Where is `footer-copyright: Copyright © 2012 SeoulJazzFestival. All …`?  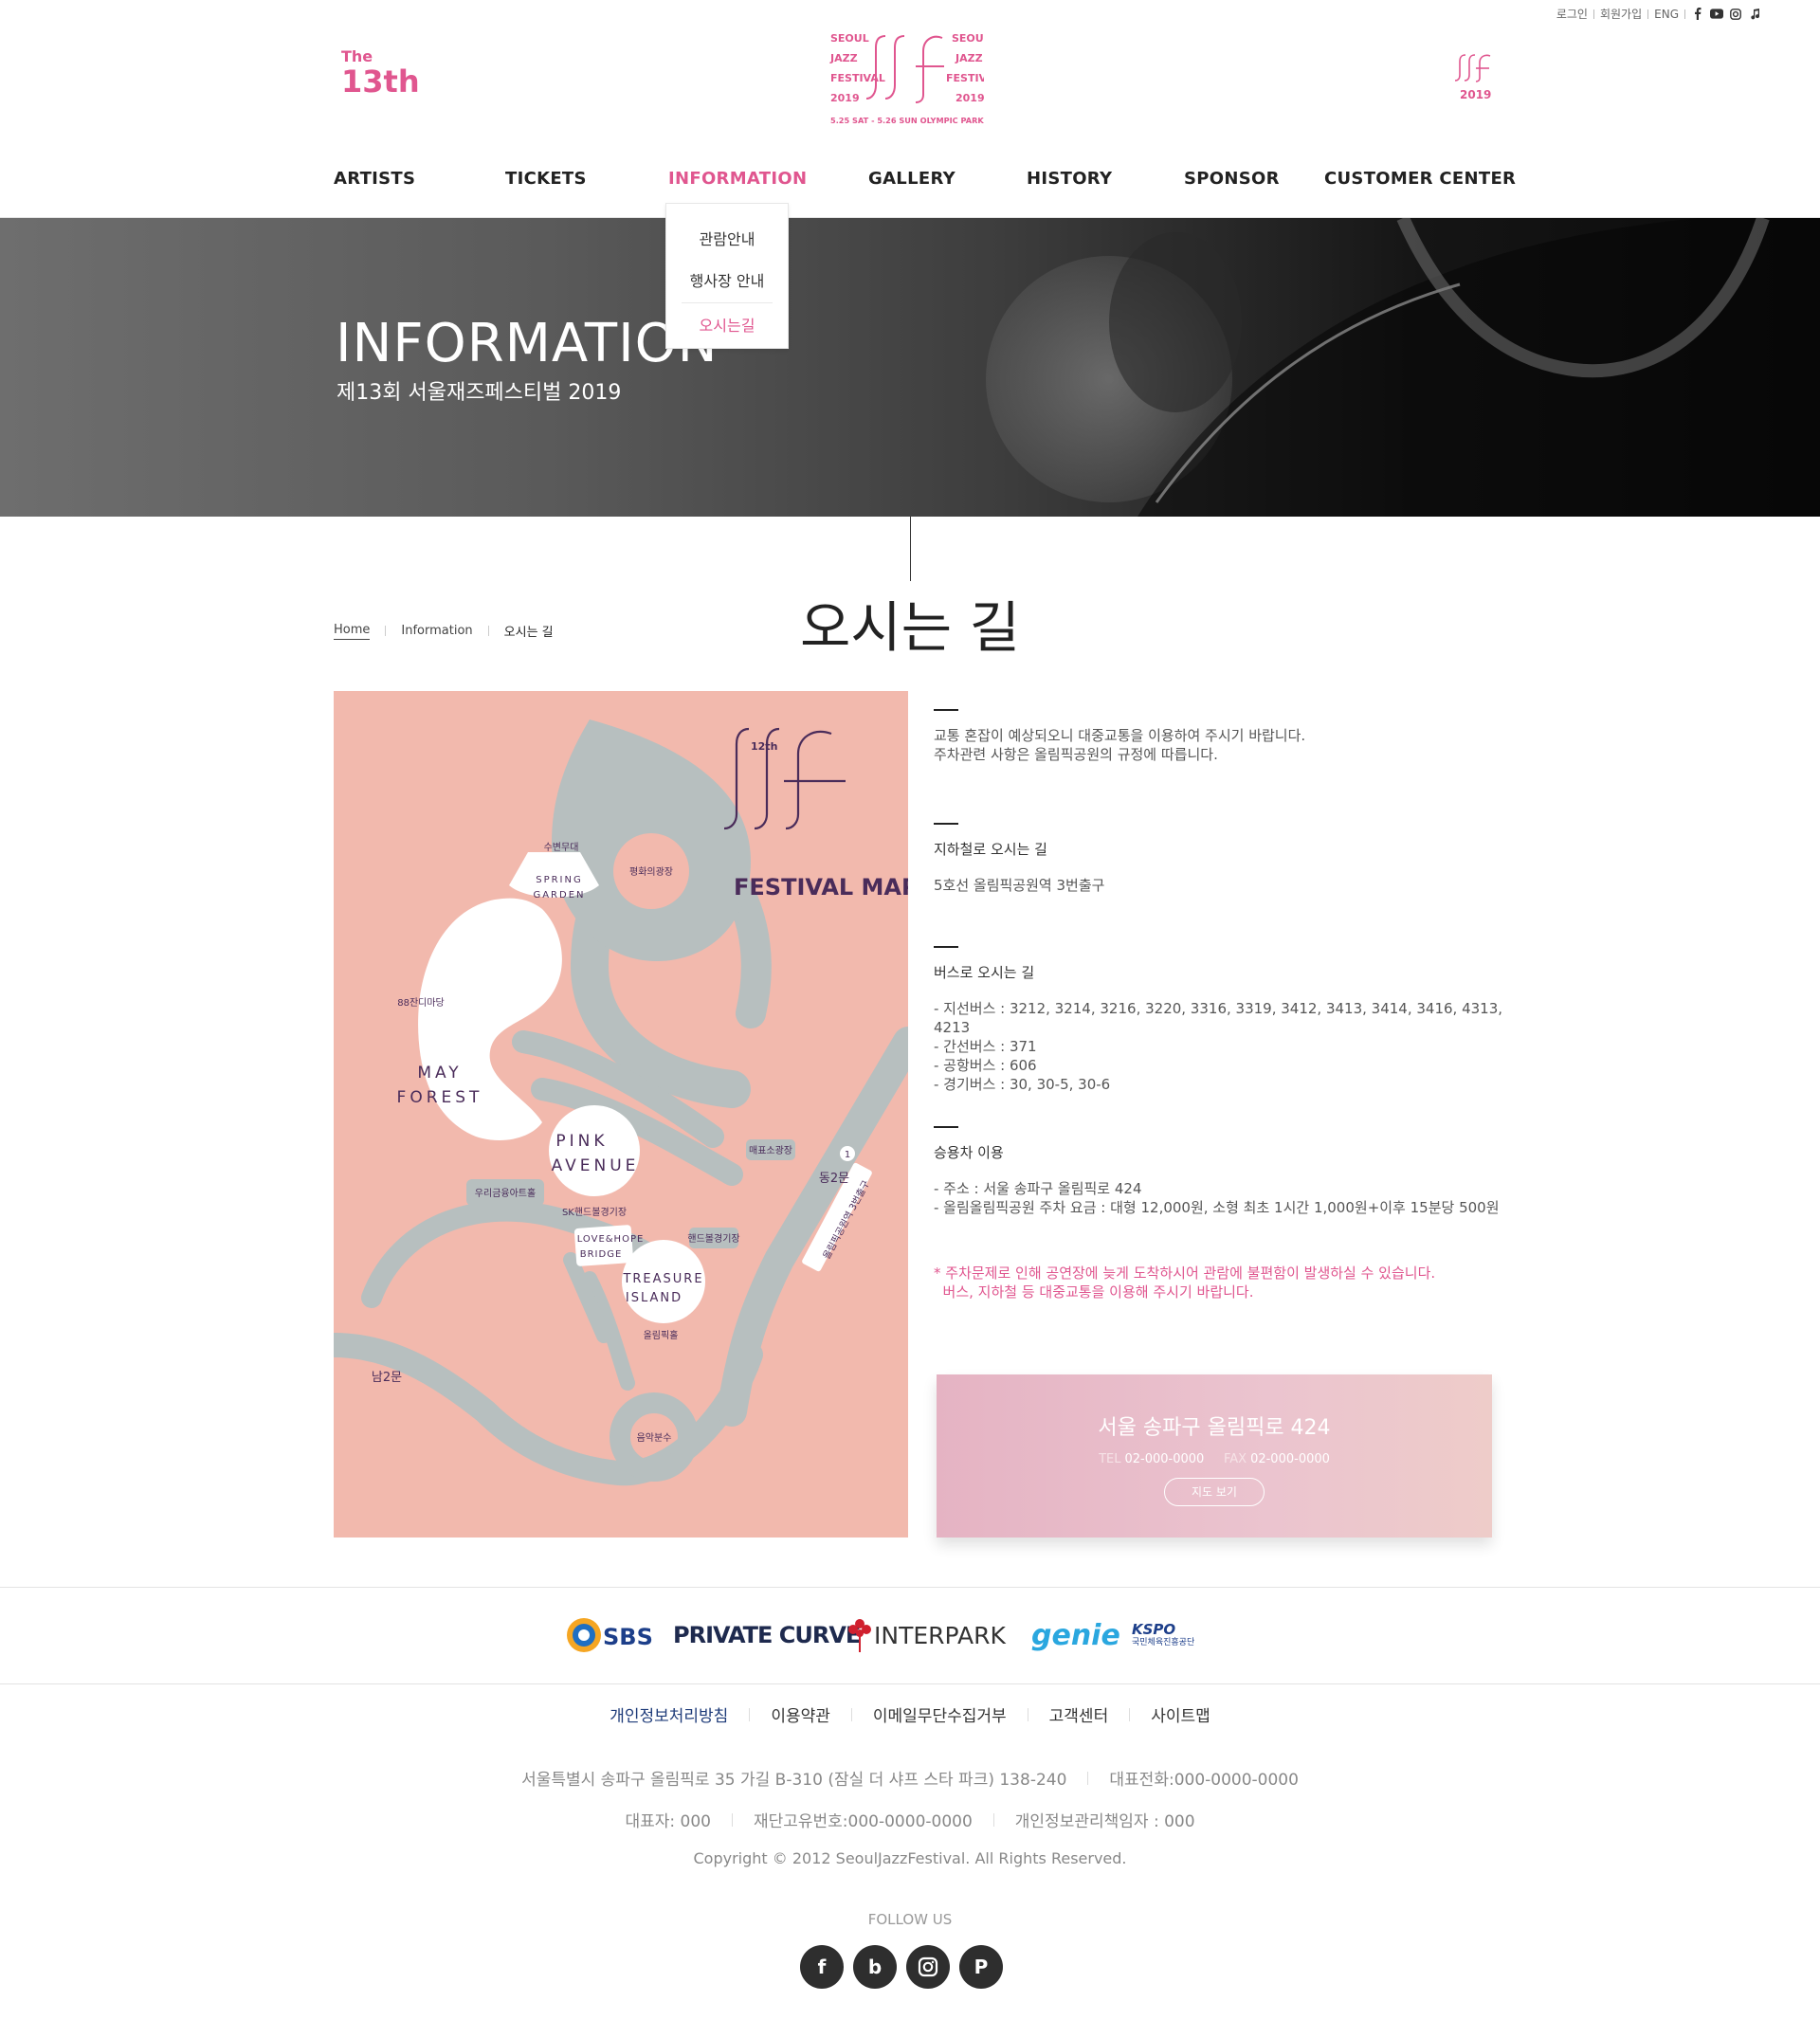
footer-copyright: Copyright © 2012 SeoulJazzFestival. All … is located at coordinates (910, 1858).